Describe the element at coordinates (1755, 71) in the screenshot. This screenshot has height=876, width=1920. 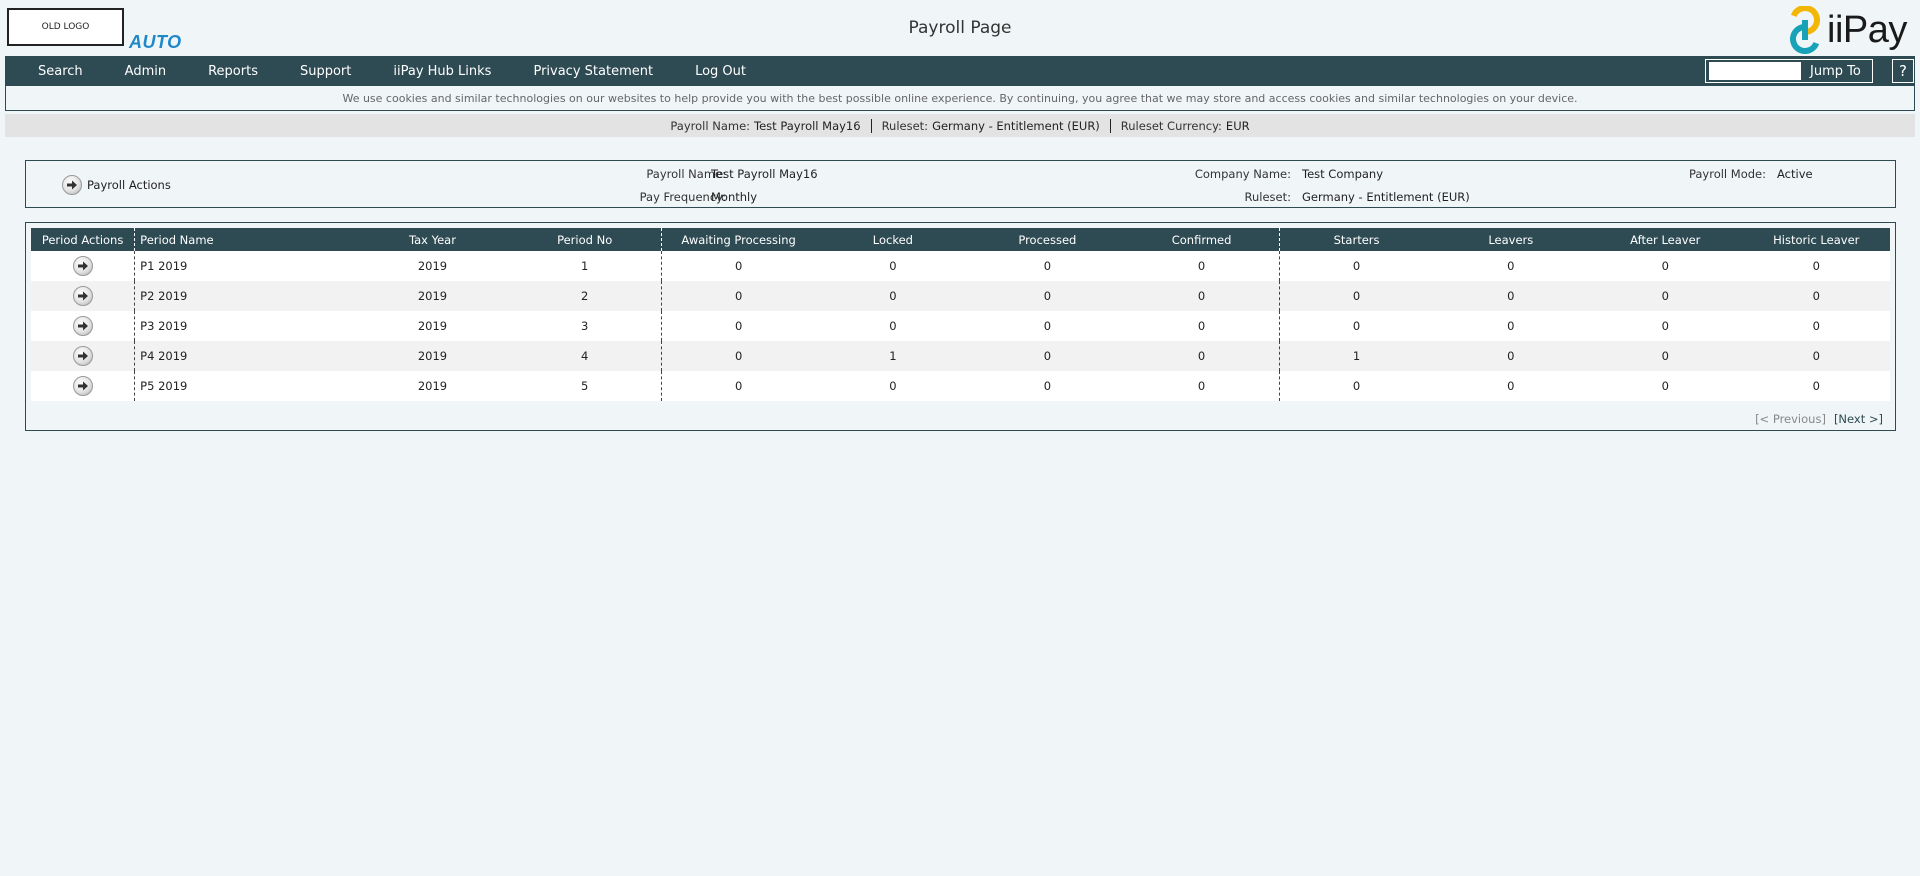
I see `jump-to-input` at that location.